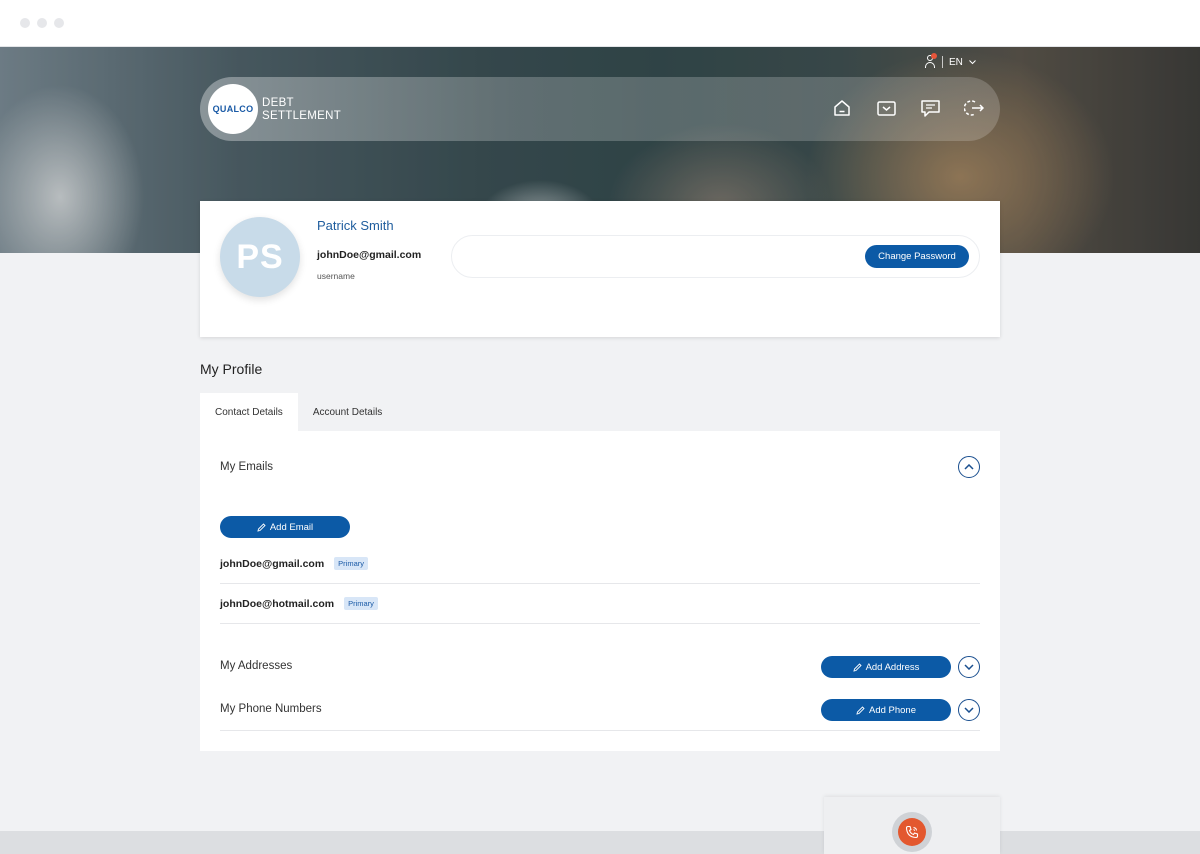 This screenshot has width=1200, height=854. Describe the element at coordinates (930, 108) in the screenshot. I see `chat-icon` at that location.